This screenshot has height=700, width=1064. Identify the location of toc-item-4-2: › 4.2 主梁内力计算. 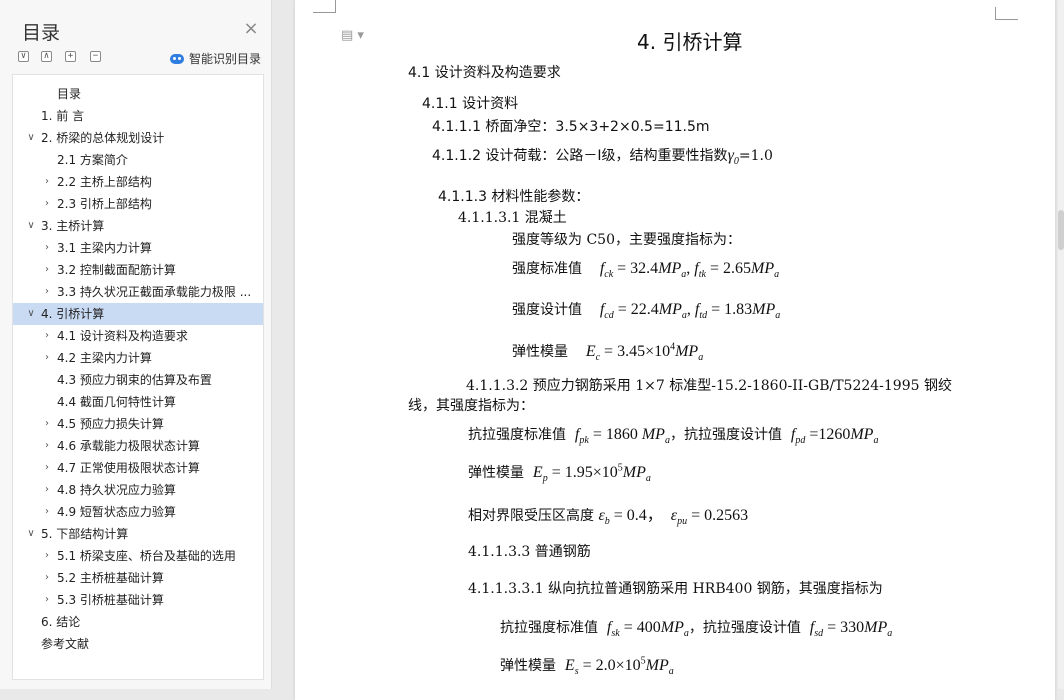
(138, 358).